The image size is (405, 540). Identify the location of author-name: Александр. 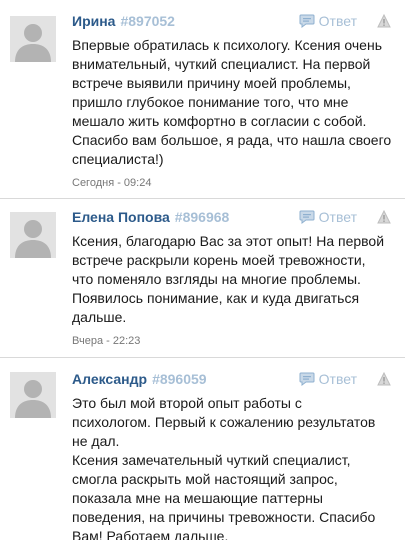
(109, 379).